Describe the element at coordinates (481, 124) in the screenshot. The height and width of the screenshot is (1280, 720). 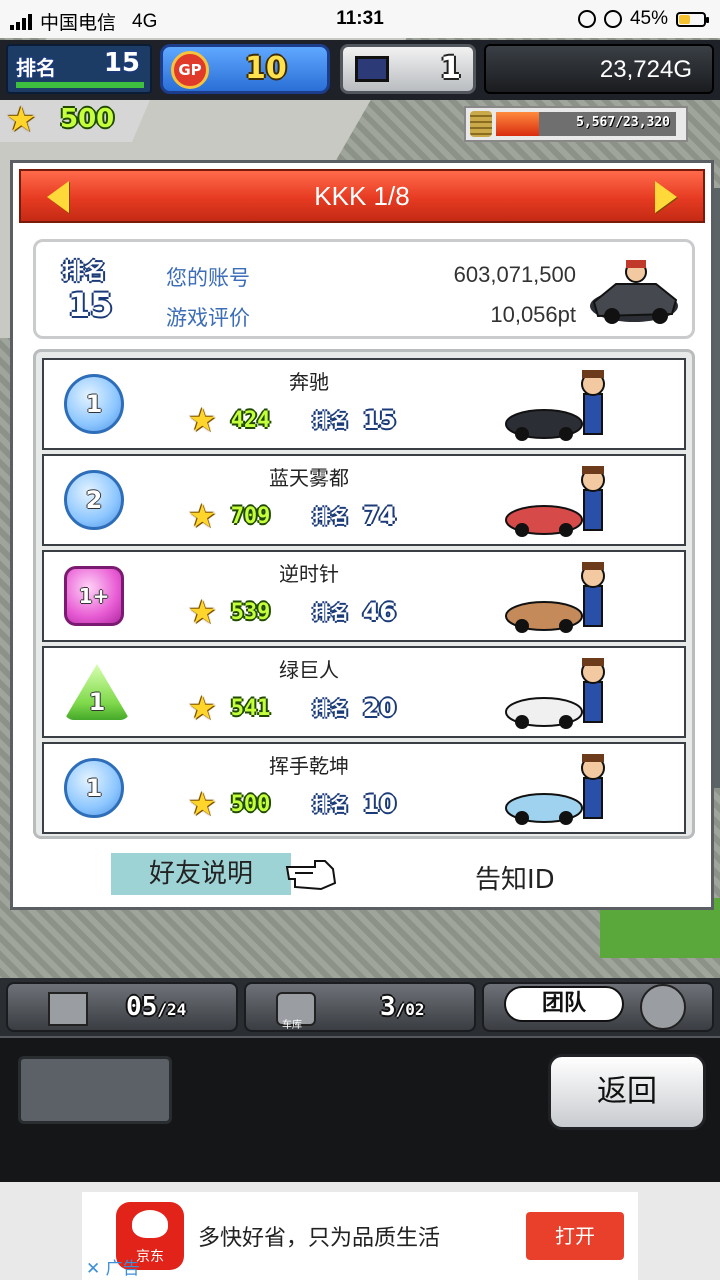
I see `coin-stack-icon` at that location.